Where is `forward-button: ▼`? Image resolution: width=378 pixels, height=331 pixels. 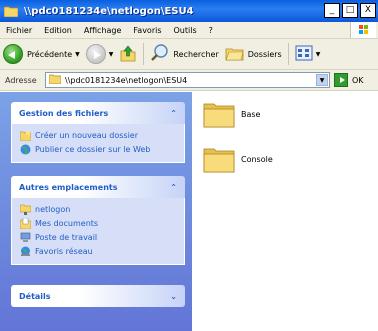
forward-button: ▼ is located at coordinates (100, 54).